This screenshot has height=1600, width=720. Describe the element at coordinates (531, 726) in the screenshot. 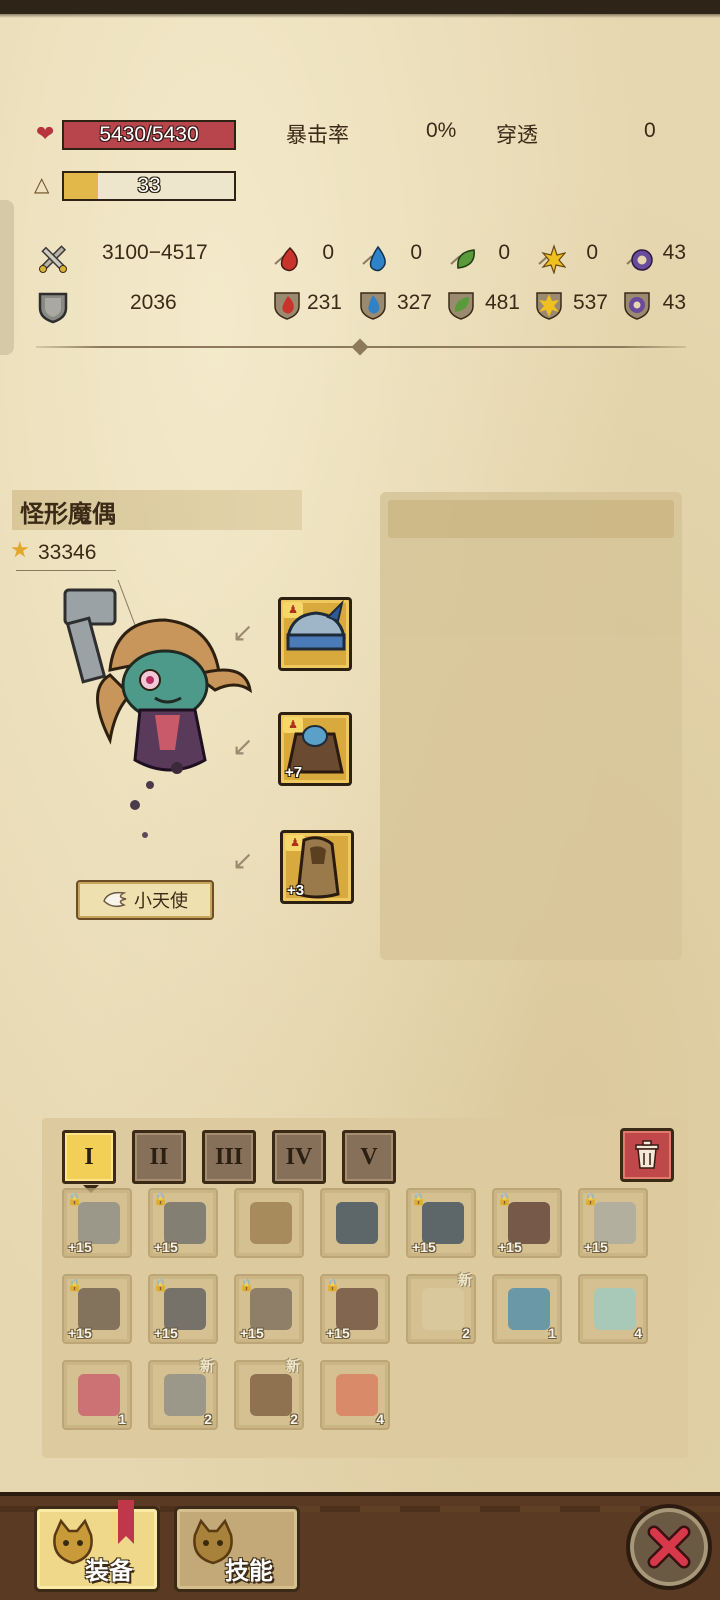

I see `item-info-panel` at that location.